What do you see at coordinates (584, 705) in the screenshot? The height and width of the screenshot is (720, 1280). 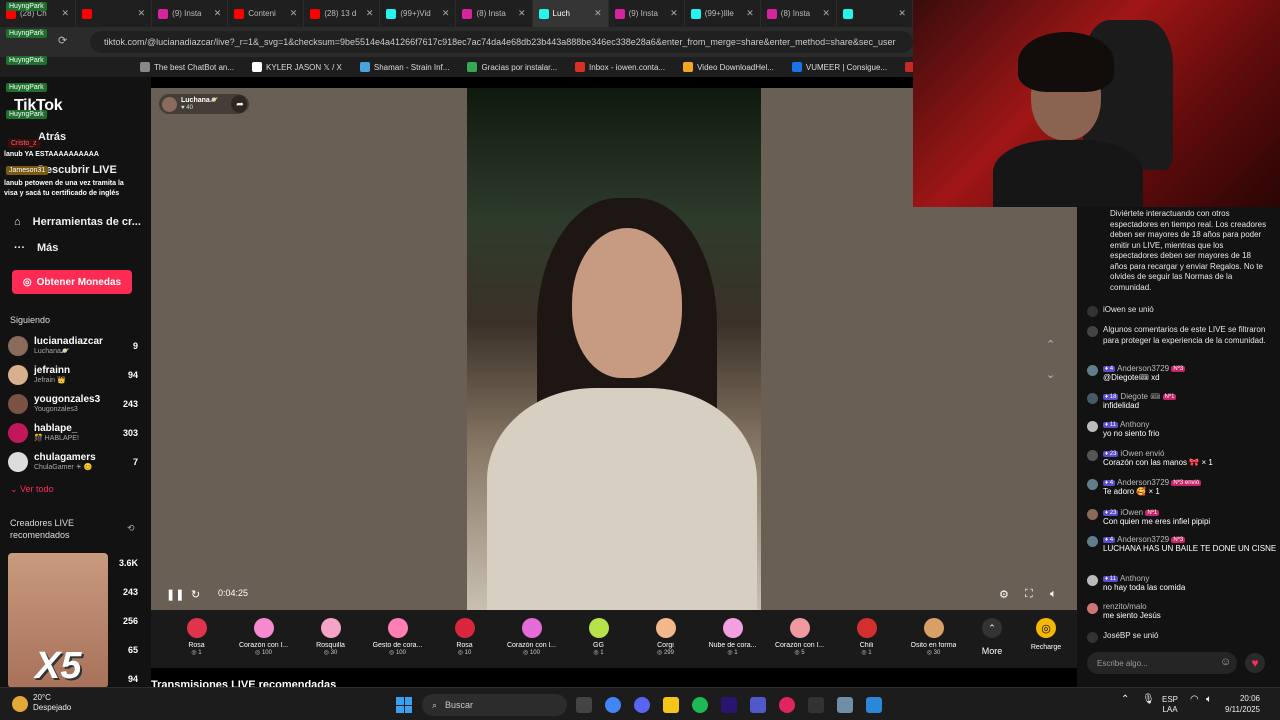 I see `task-view-icon` at bounding box center [584, 705].